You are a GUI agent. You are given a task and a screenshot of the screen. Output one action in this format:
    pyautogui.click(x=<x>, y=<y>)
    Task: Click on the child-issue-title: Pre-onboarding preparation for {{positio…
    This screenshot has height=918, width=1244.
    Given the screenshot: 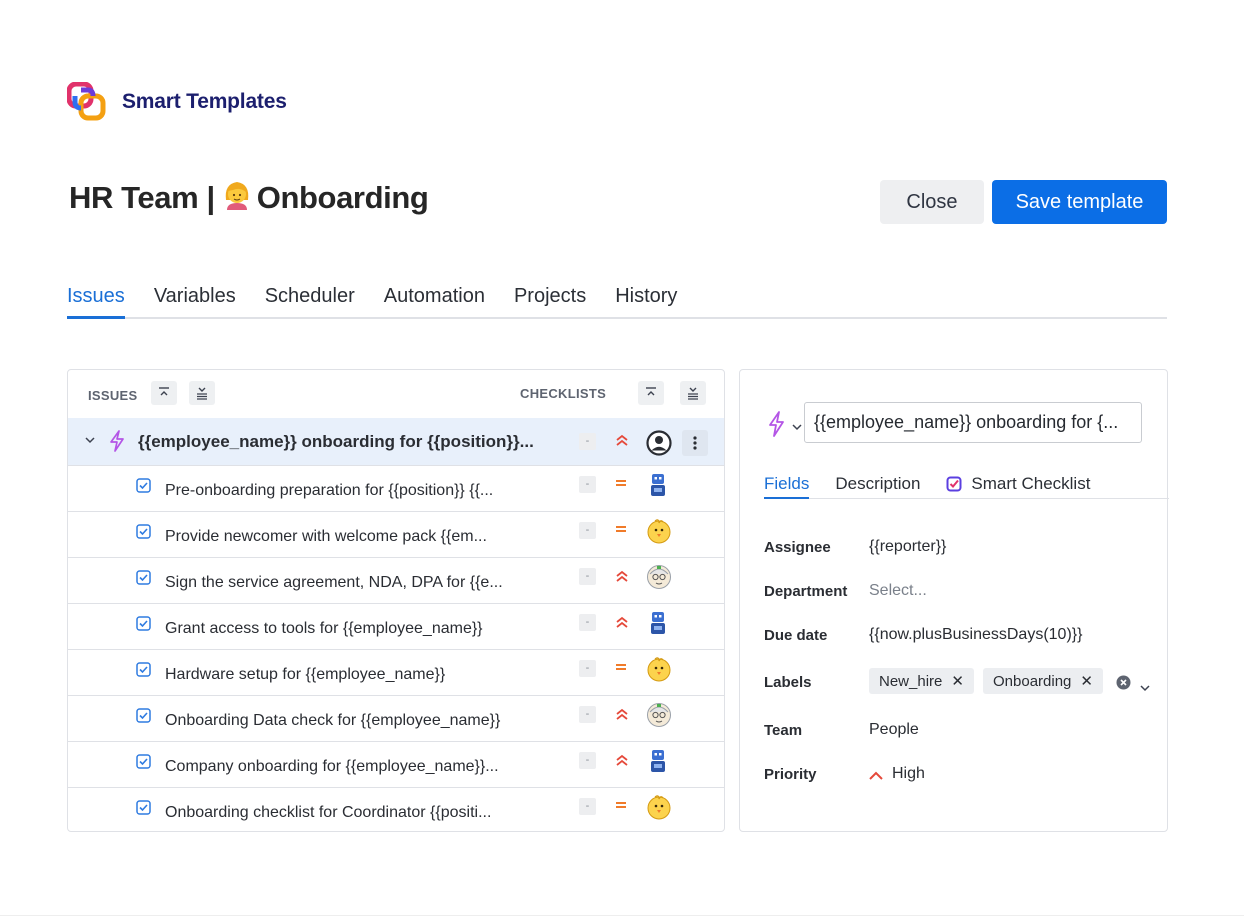 What is the action you would take?
    pyautogui.click(x=329, y=491)
    